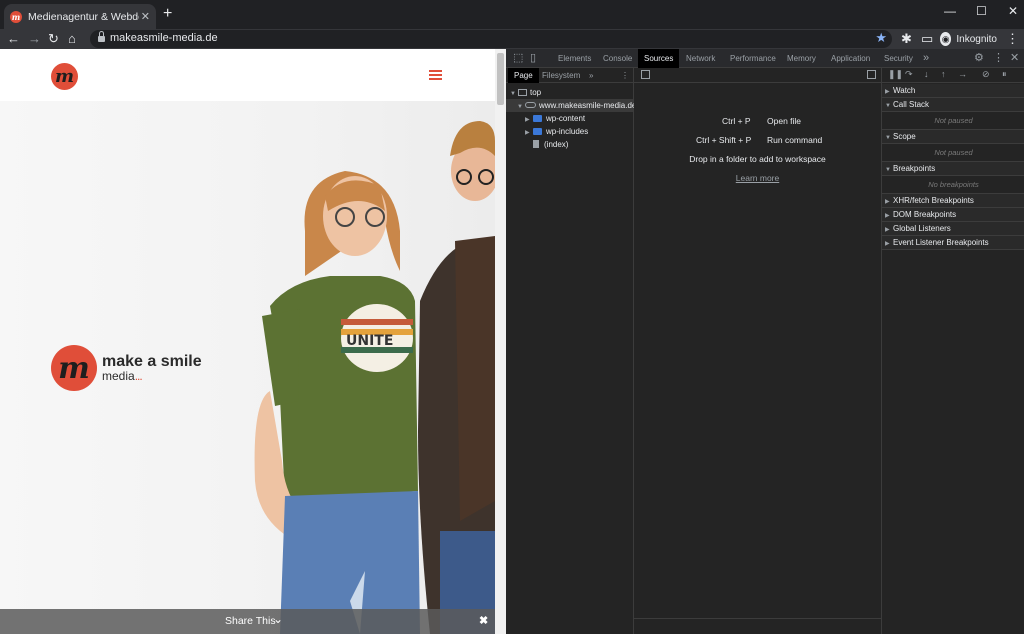 The width and height of the screenshot is (1024, 634). Describe the element at coordinates (953, 75) in the screenshot. I see `debugger-toolbar: ❚❚ ↷ ↓ ↑ → ⊘ ⏸` at that location.